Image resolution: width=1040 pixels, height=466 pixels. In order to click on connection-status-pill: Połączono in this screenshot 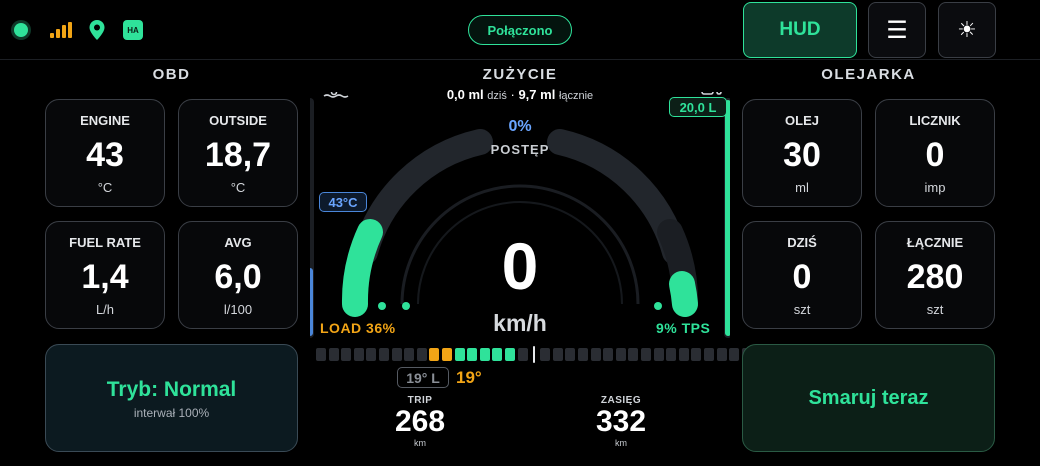, I will do `click(520, 30)`.